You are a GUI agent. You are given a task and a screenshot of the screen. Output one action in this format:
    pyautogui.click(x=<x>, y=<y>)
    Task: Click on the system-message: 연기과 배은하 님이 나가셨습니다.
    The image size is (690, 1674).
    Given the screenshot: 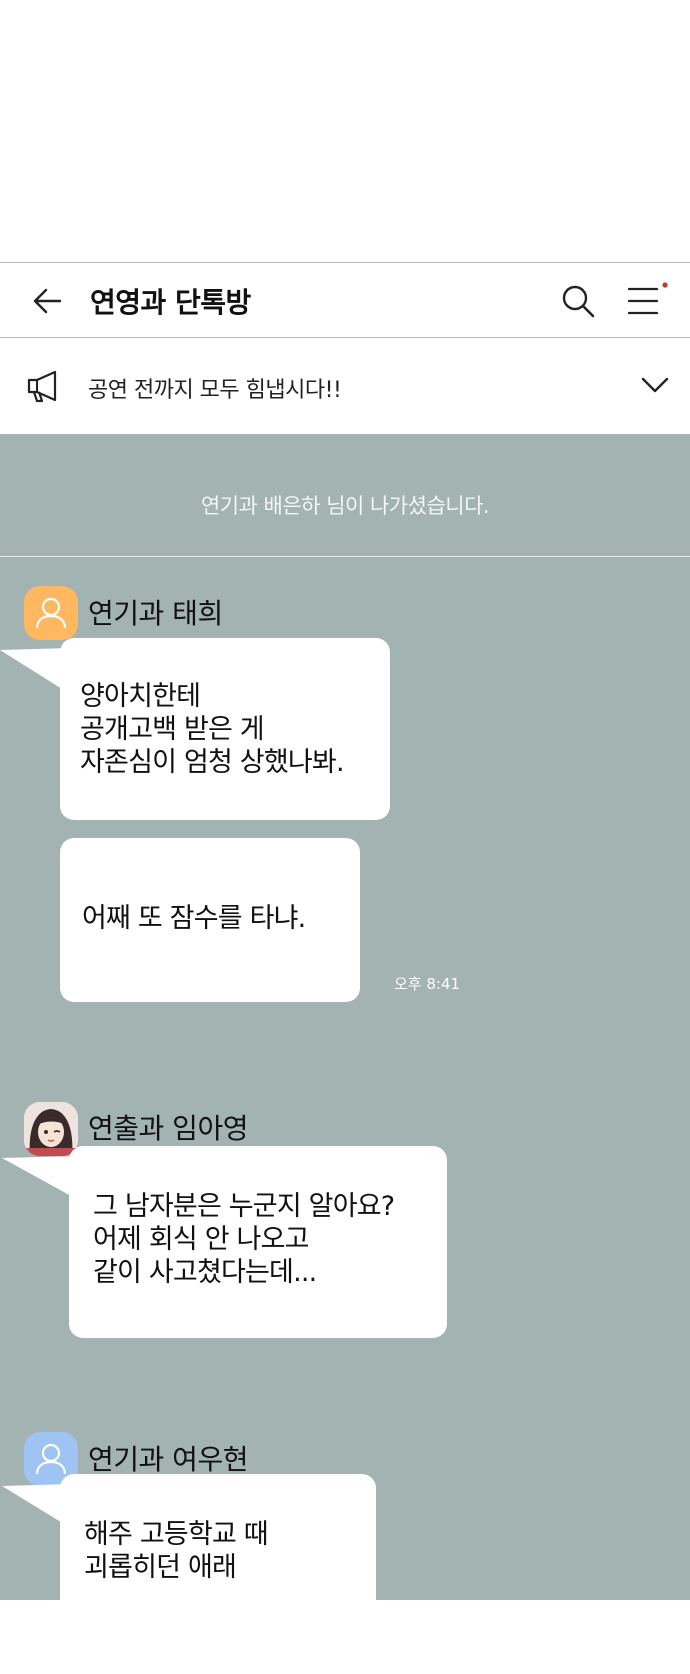 What is the action you would take?
    pyautogui.click(x=345, y=506)
    